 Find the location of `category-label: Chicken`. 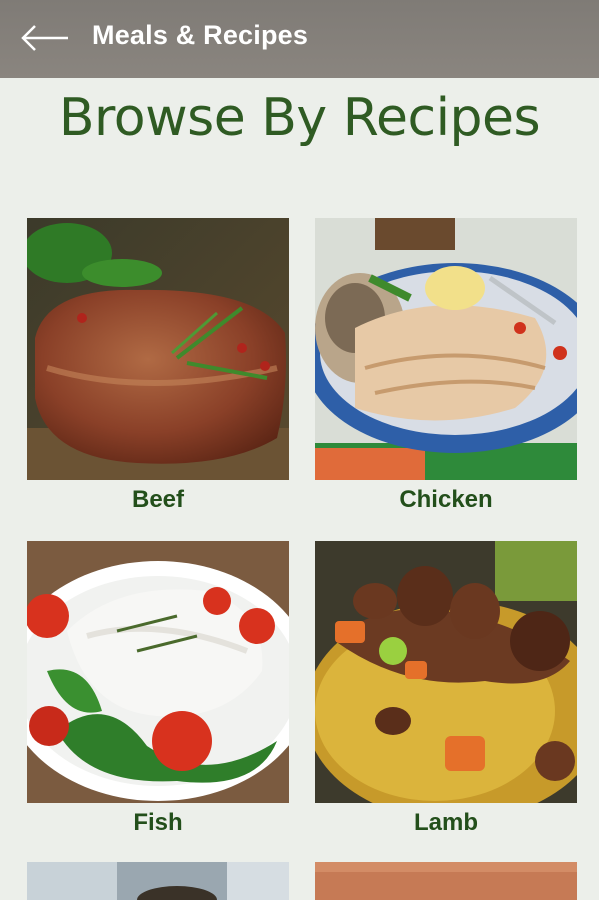

category-label: Chicken is located at coordinates (446, 499).